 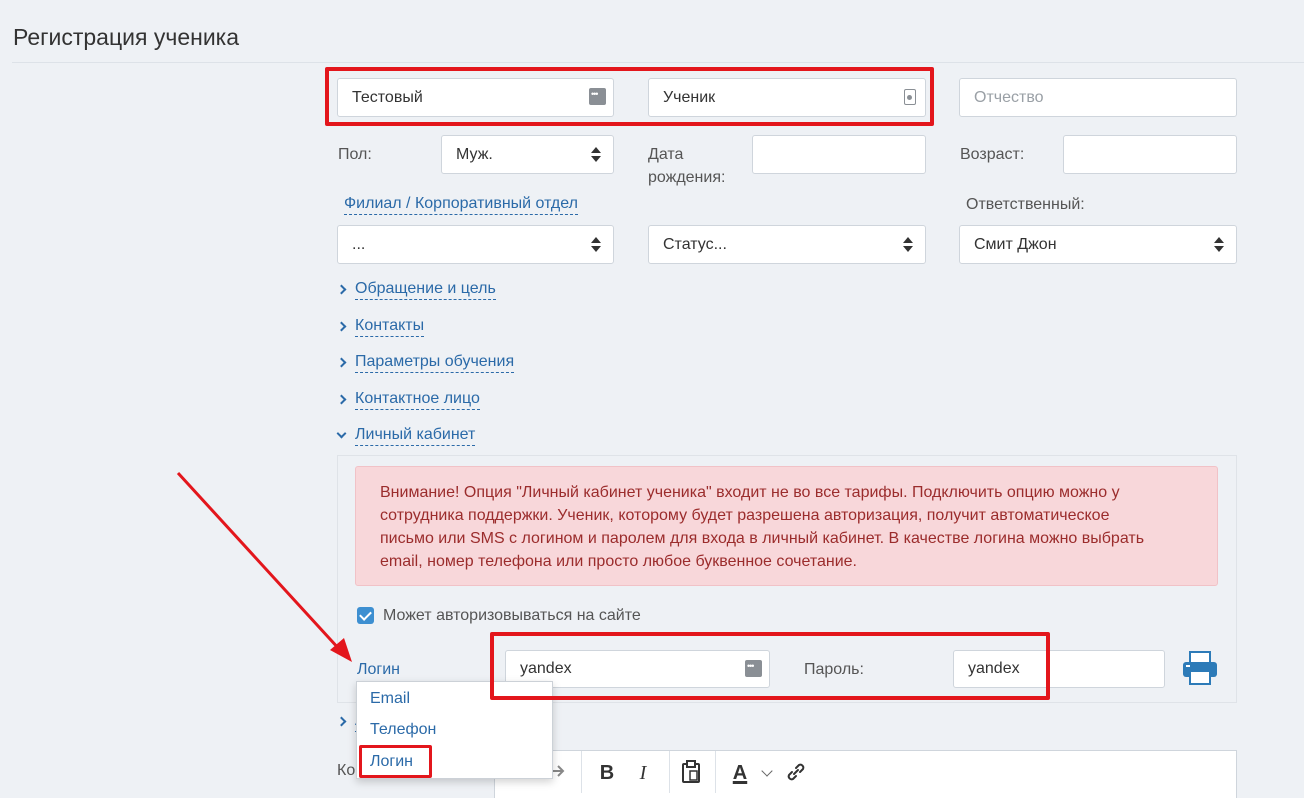 What do you see at coordinates (264, 566) in the screenshot?
I see `annotation-arrow` at bounding box center [264, 566].